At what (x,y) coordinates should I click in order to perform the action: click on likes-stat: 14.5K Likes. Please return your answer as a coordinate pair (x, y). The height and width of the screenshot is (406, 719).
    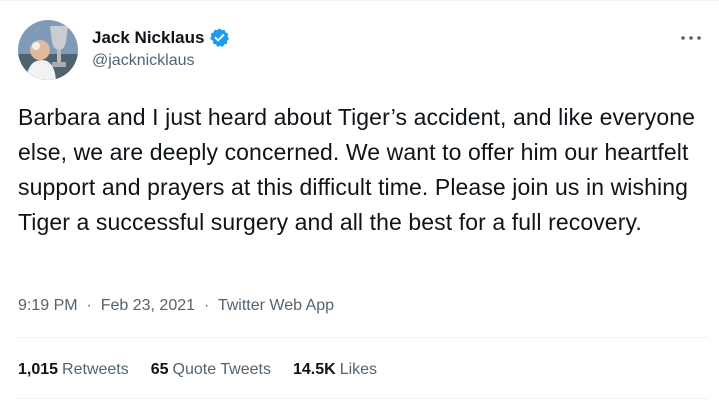
    Looking at the image, I should click on (335, 370).